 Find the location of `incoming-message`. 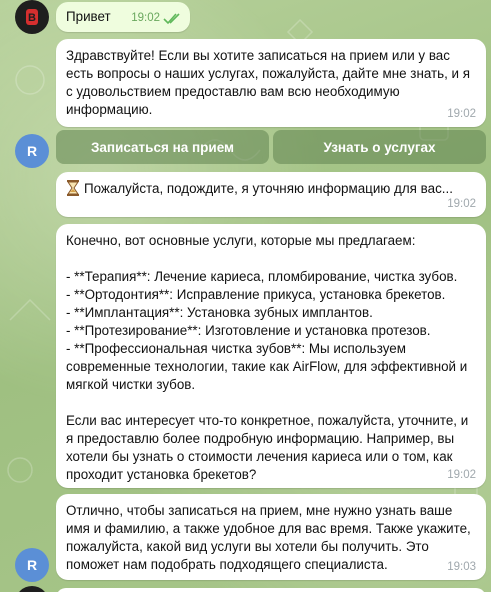

incoming-message is located at coordinates (271, 590).